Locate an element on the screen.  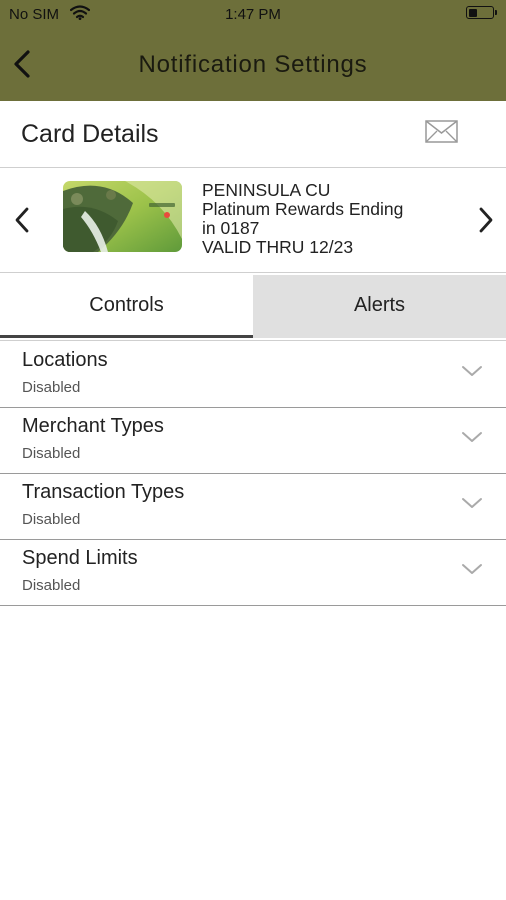
chevron-left-icon is located at coordinates (22, 220).